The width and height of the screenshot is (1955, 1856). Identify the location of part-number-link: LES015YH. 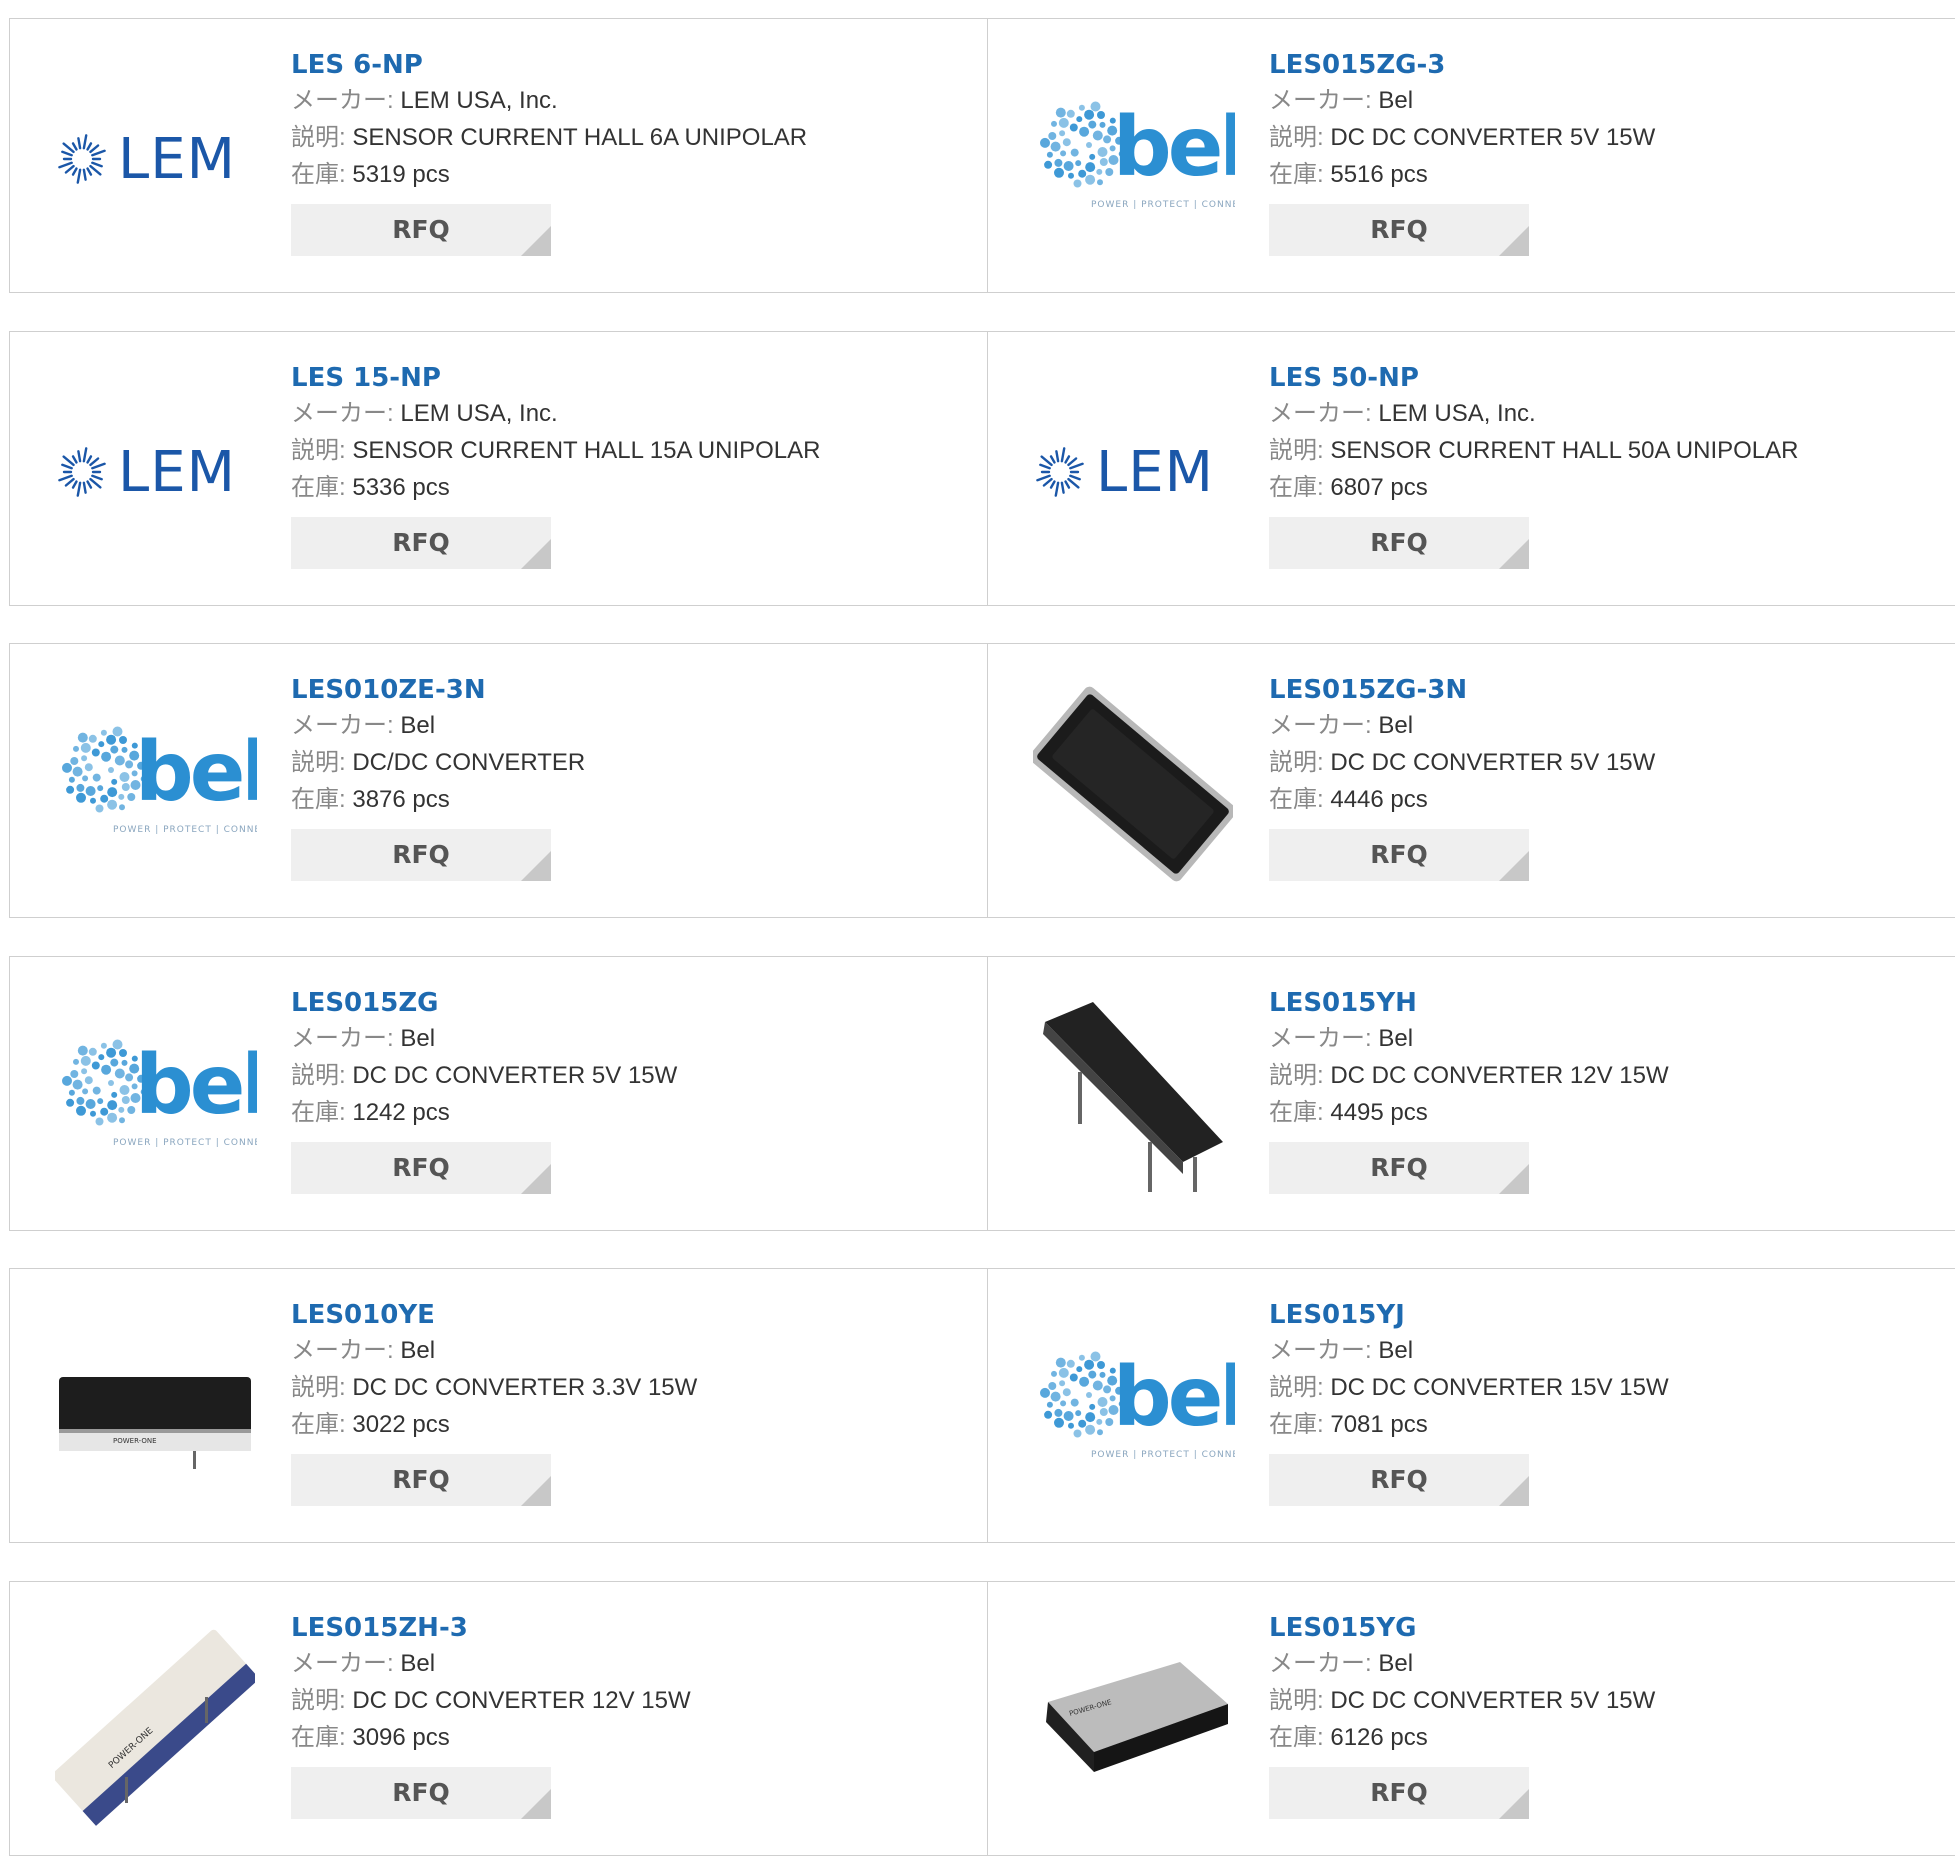
(1469, 1003).